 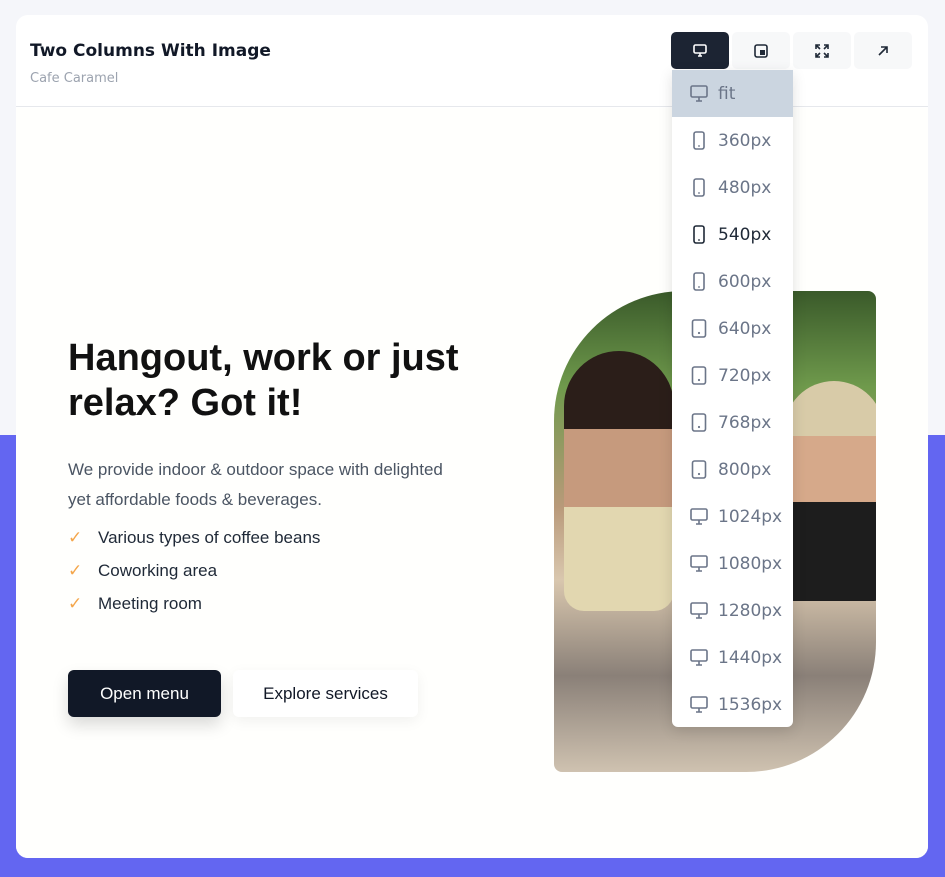 I want to click on explore-services-button: Explore services, so click(x=325, y=693).